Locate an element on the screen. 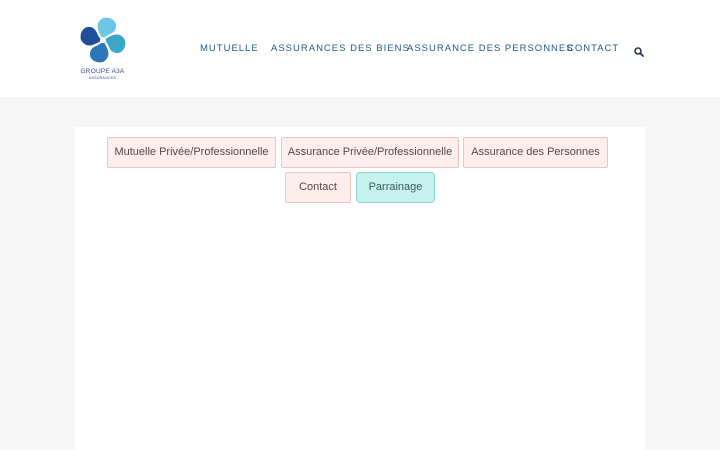 The width and height of the screenshot is (720, 450). logo: GROUPE A3A ASSURANCES is located at coordinates (102, 49).